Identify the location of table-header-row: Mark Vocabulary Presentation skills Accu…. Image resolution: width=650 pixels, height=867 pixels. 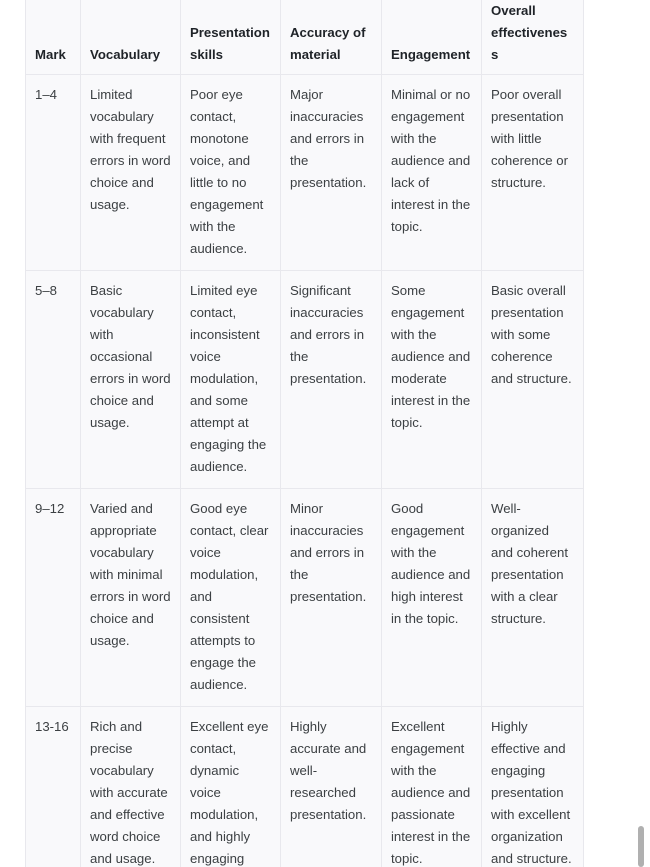
(304, 37).